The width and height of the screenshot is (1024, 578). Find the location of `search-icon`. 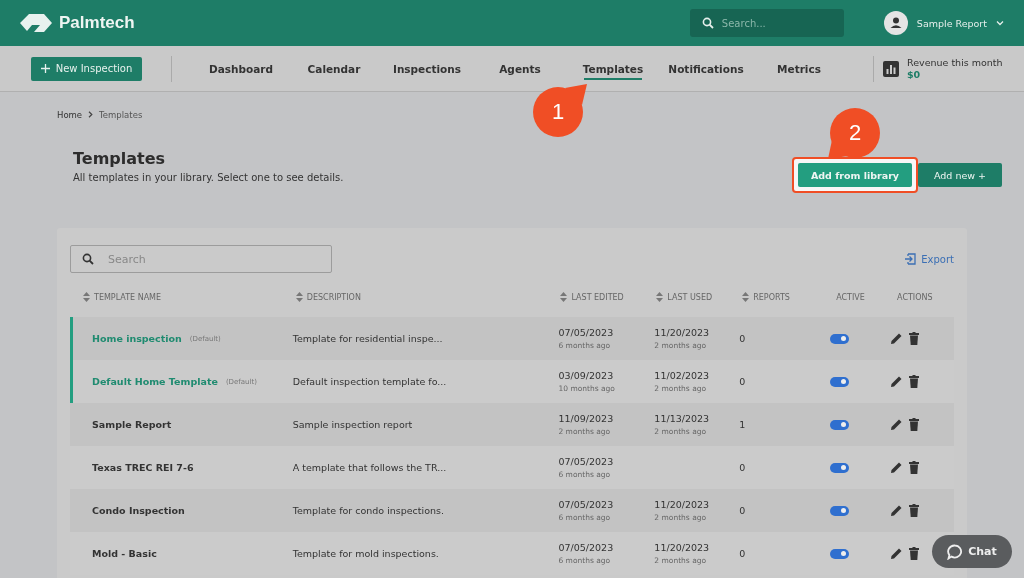

search-icon is located at coordinates (88, 259).